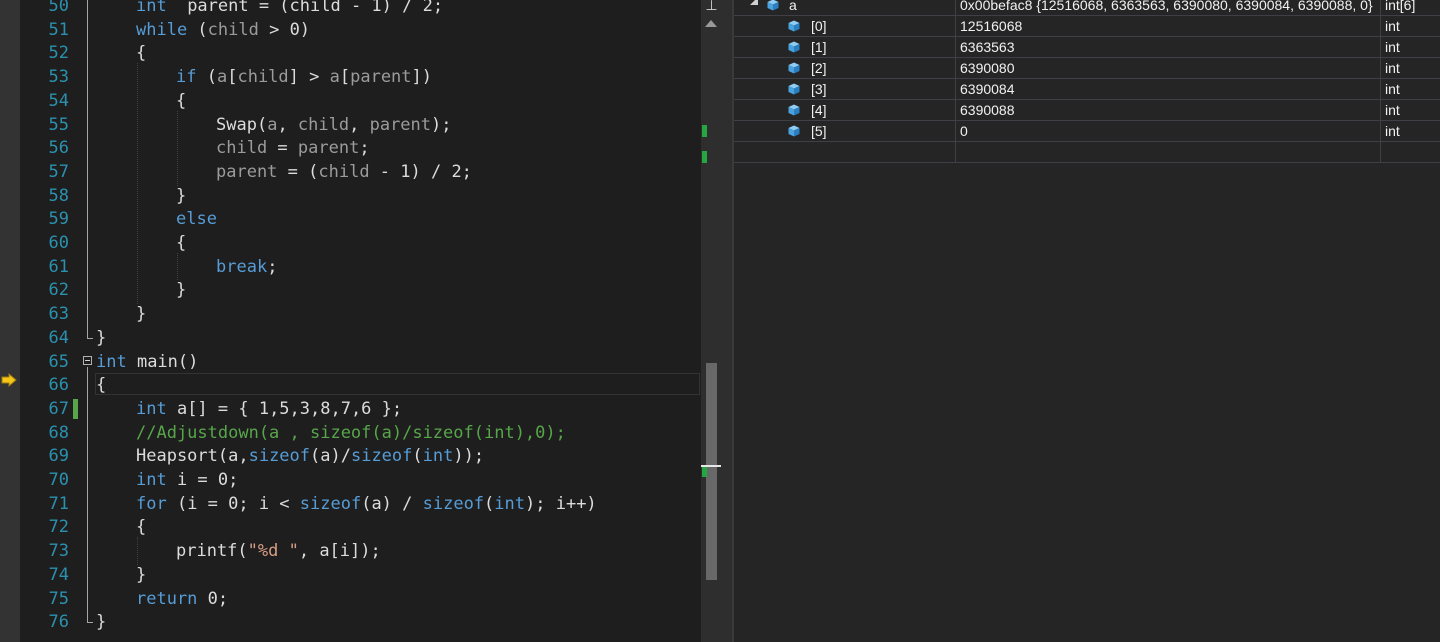  I want to click on code-token: "%d ", so click(273, 551).